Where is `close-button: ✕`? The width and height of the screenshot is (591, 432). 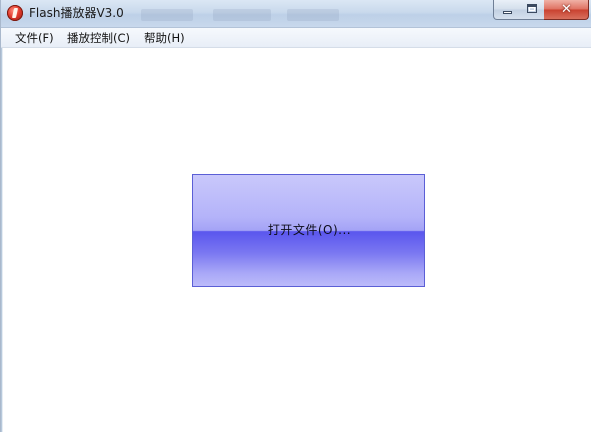 close-button: ✕ is located at coordinates (566, 10).